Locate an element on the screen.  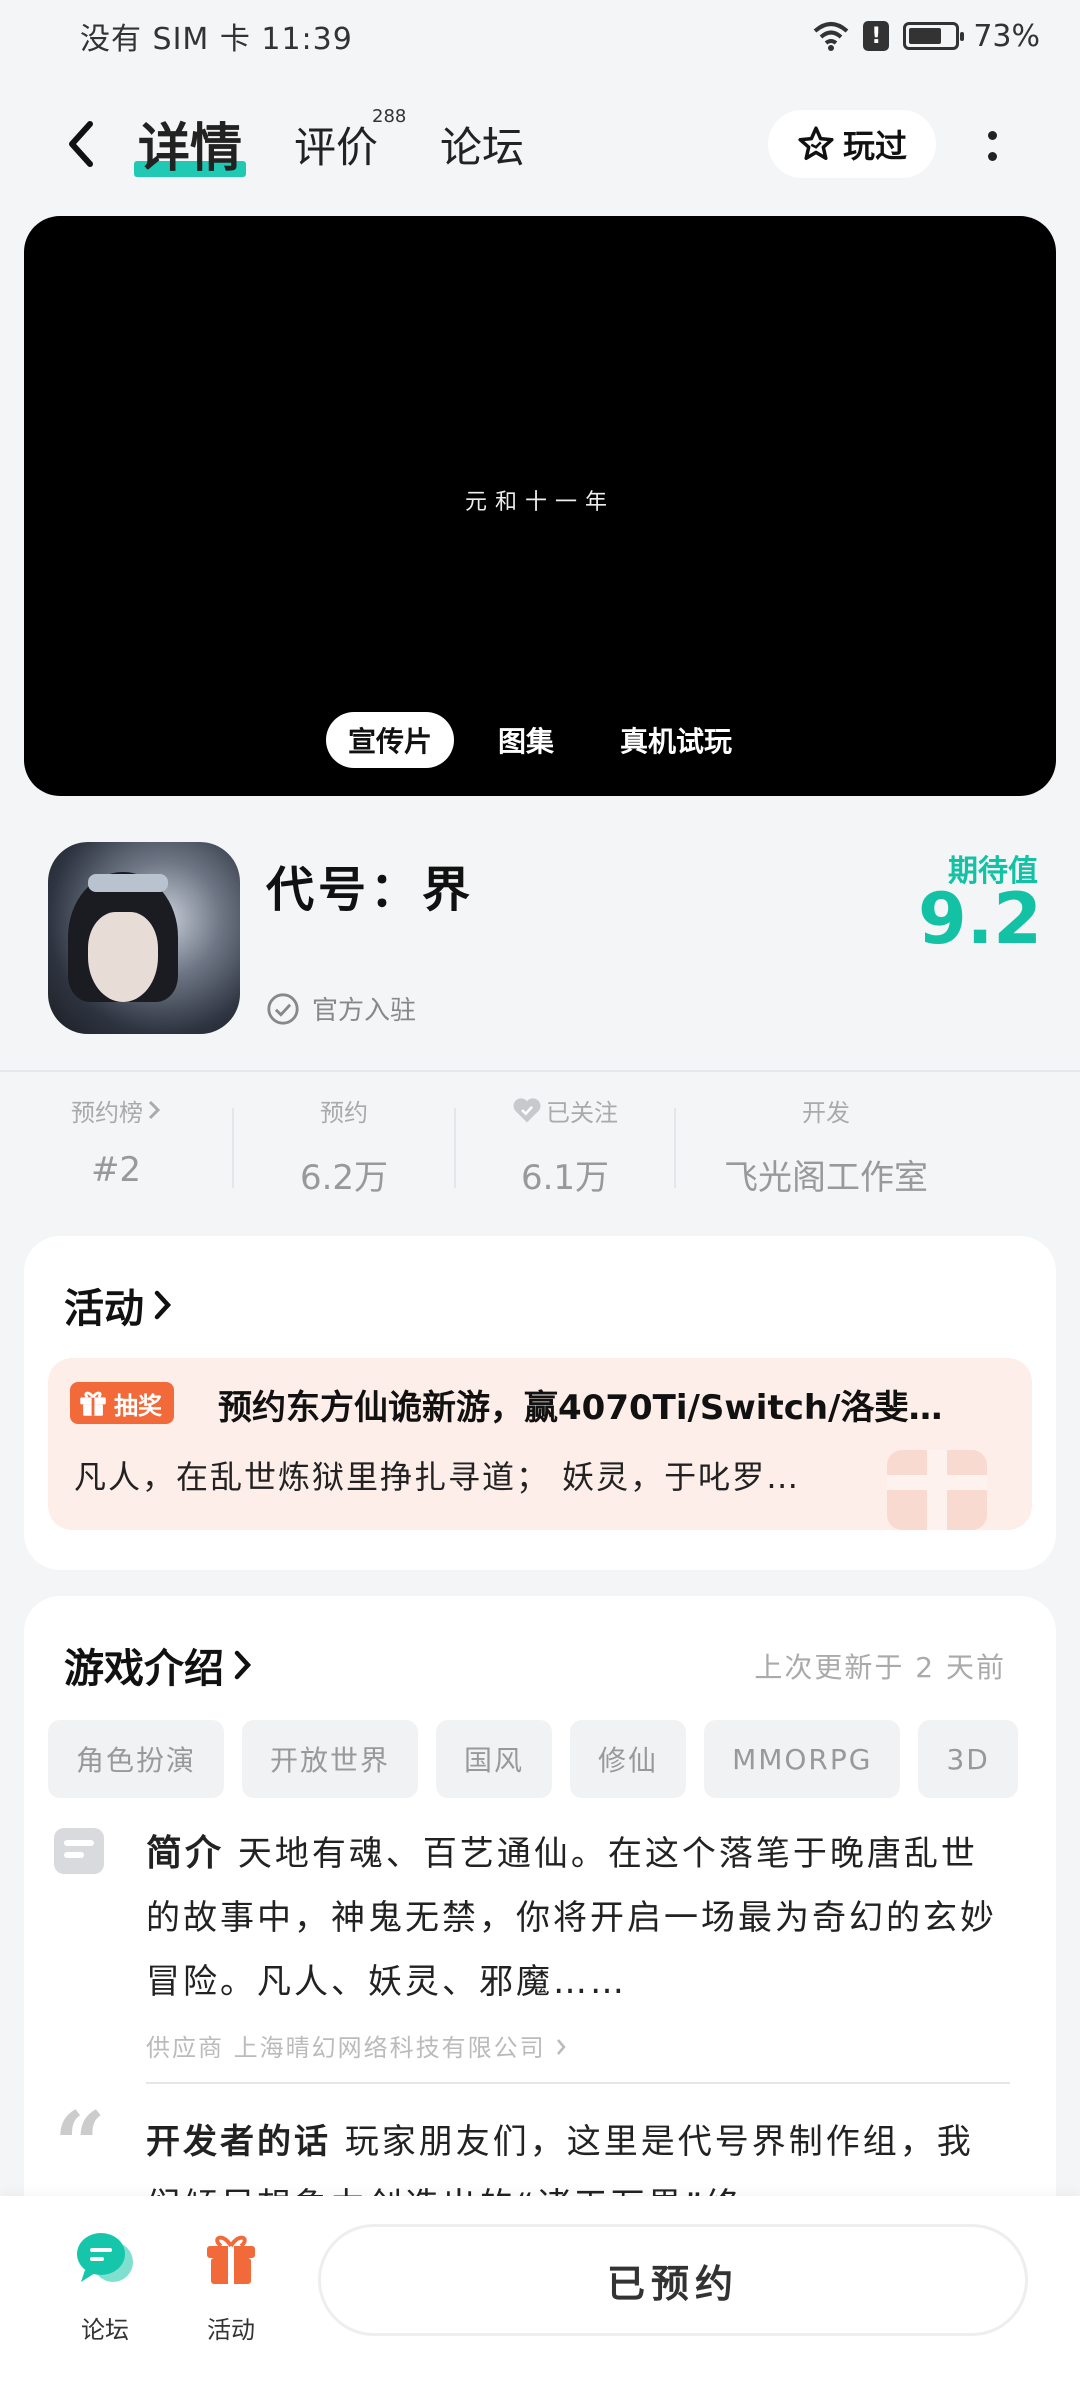
video-caption: 元和十一年 is located at coordinates (539, 502).